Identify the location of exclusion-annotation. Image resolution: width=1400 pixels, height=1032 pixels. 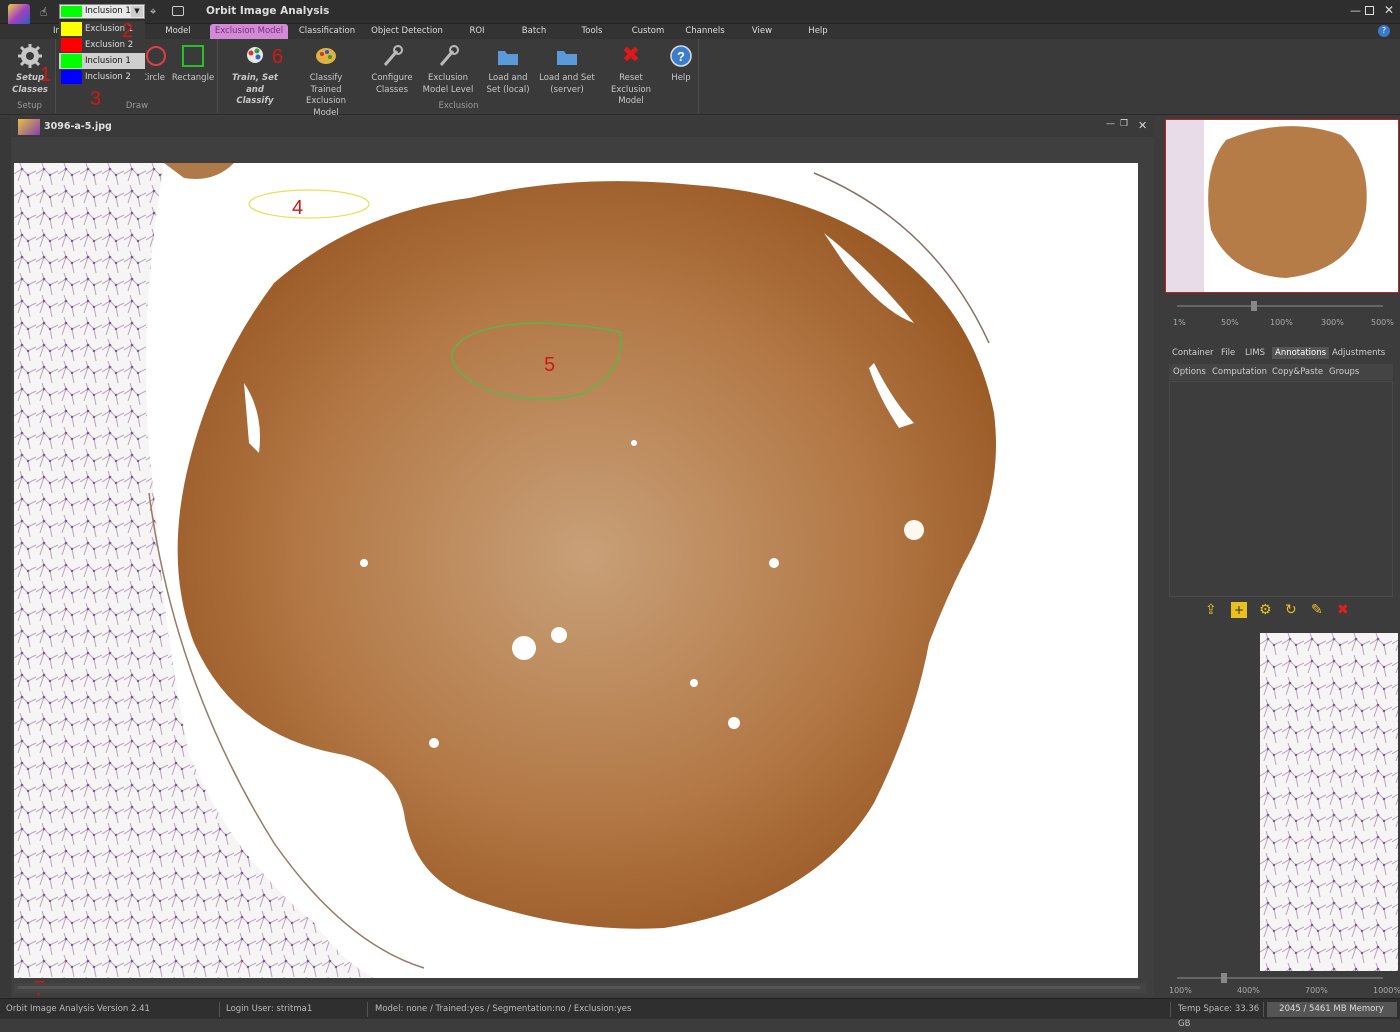
(309, 204).